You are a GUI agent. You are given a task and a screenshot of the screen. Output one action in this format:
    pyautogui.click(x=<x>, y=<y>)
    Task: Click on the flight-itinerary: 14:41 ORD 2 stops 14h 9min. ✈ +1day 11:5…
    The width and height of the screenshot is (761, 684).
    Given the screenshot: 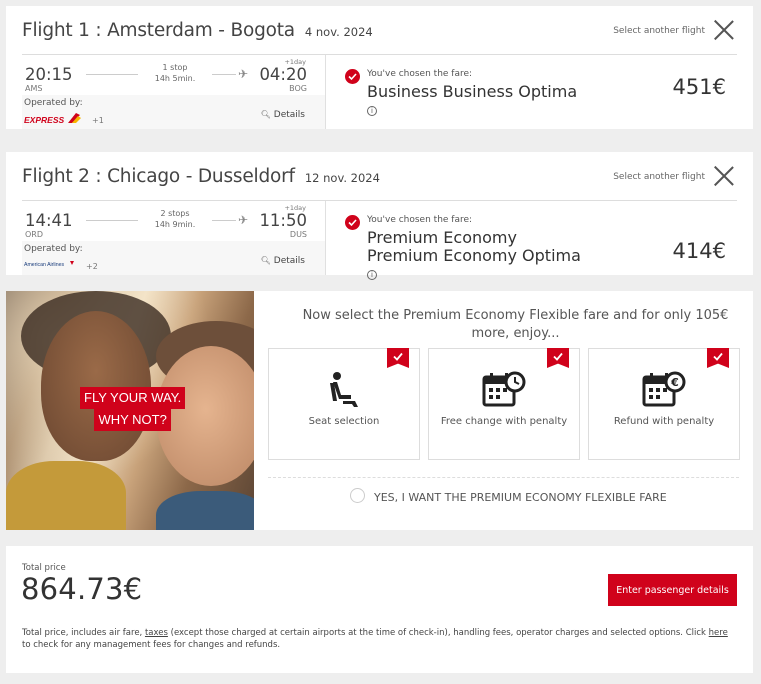 What is the action you would take?
    pyautogui.click(x=173, y=238)
    